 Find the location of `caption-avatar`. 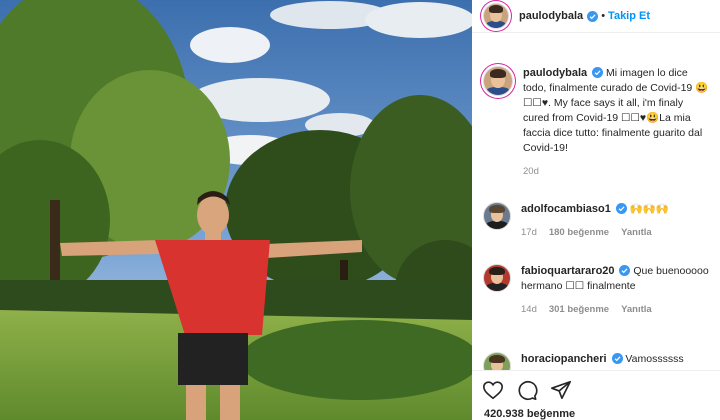

caption-avatar is located at coordinates (498, 81).